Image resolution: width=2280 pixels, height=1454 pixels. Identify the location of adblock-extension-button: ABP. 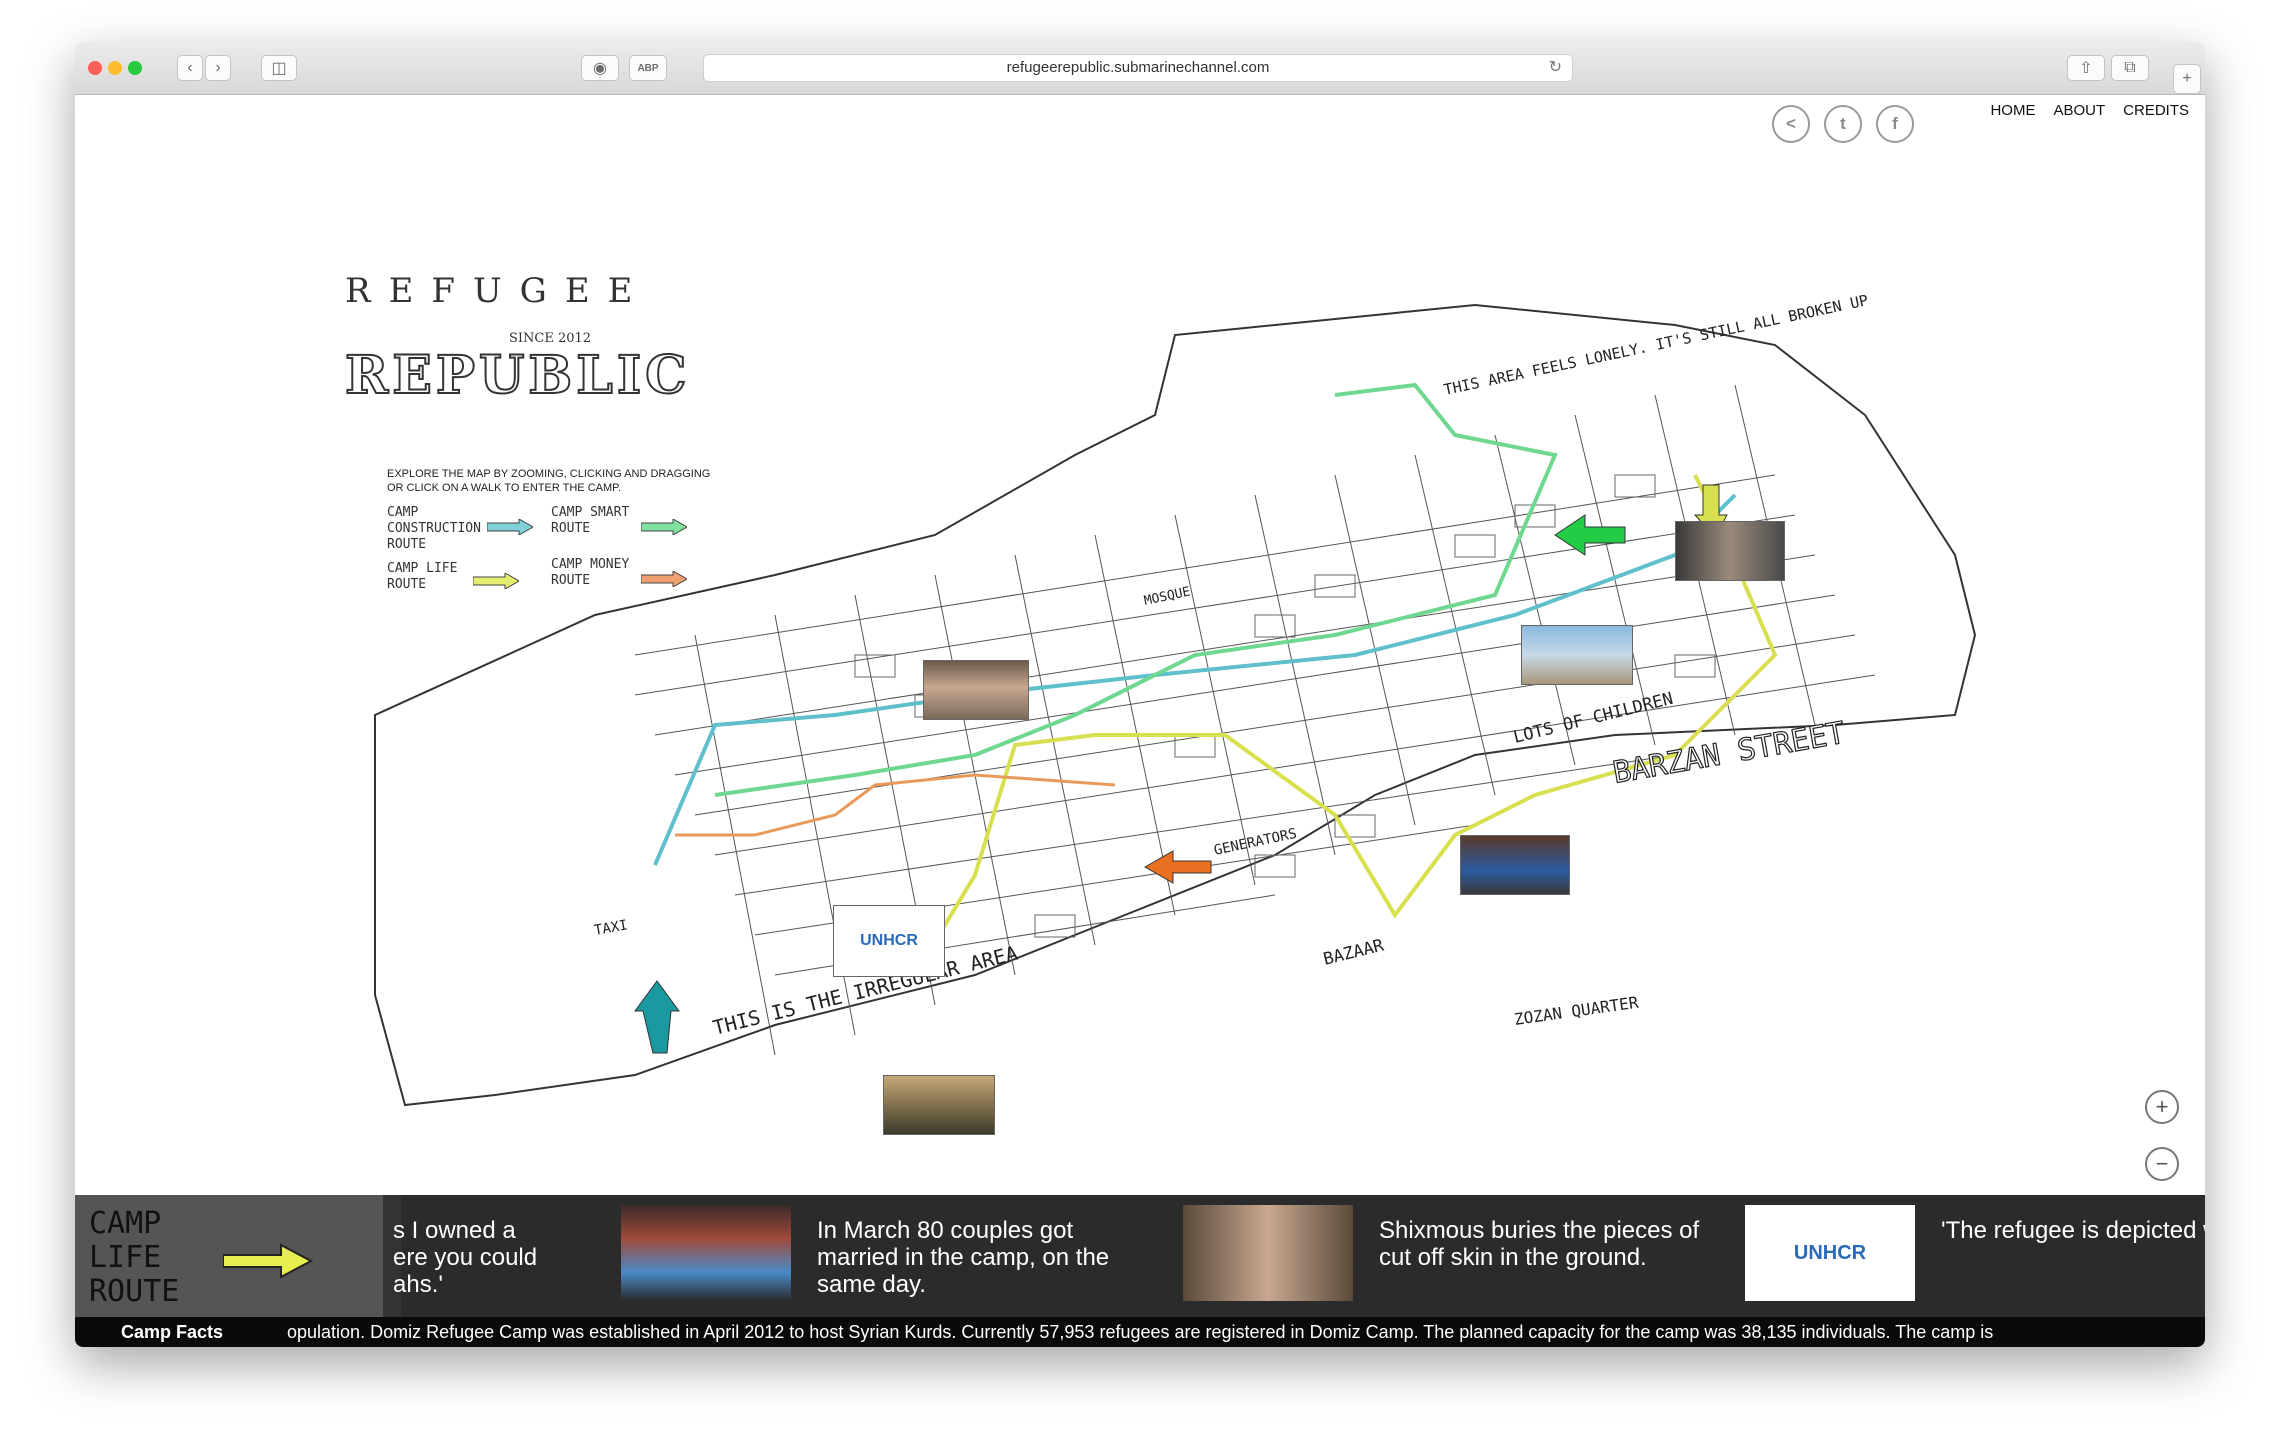
(648, 68).